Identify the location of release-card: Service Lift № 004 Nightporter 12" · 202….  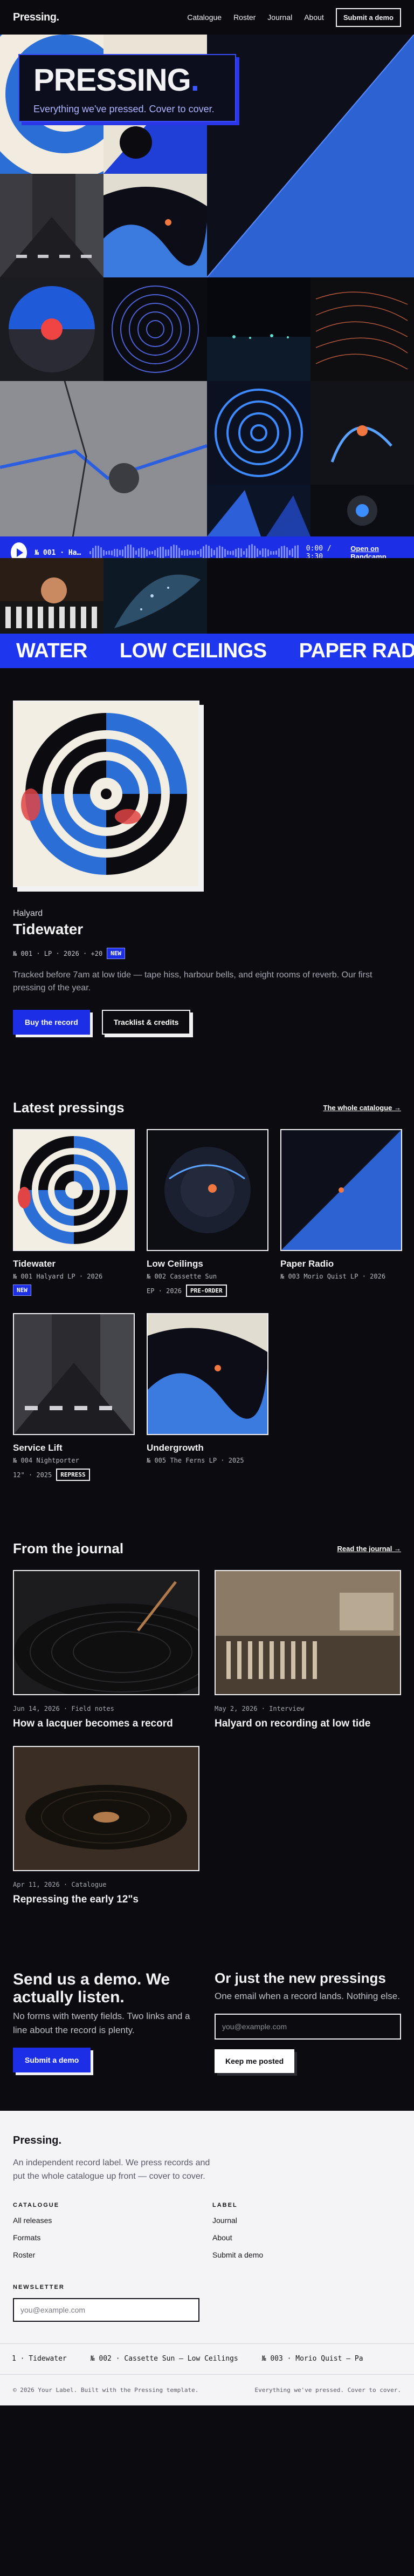
(74, 1397).